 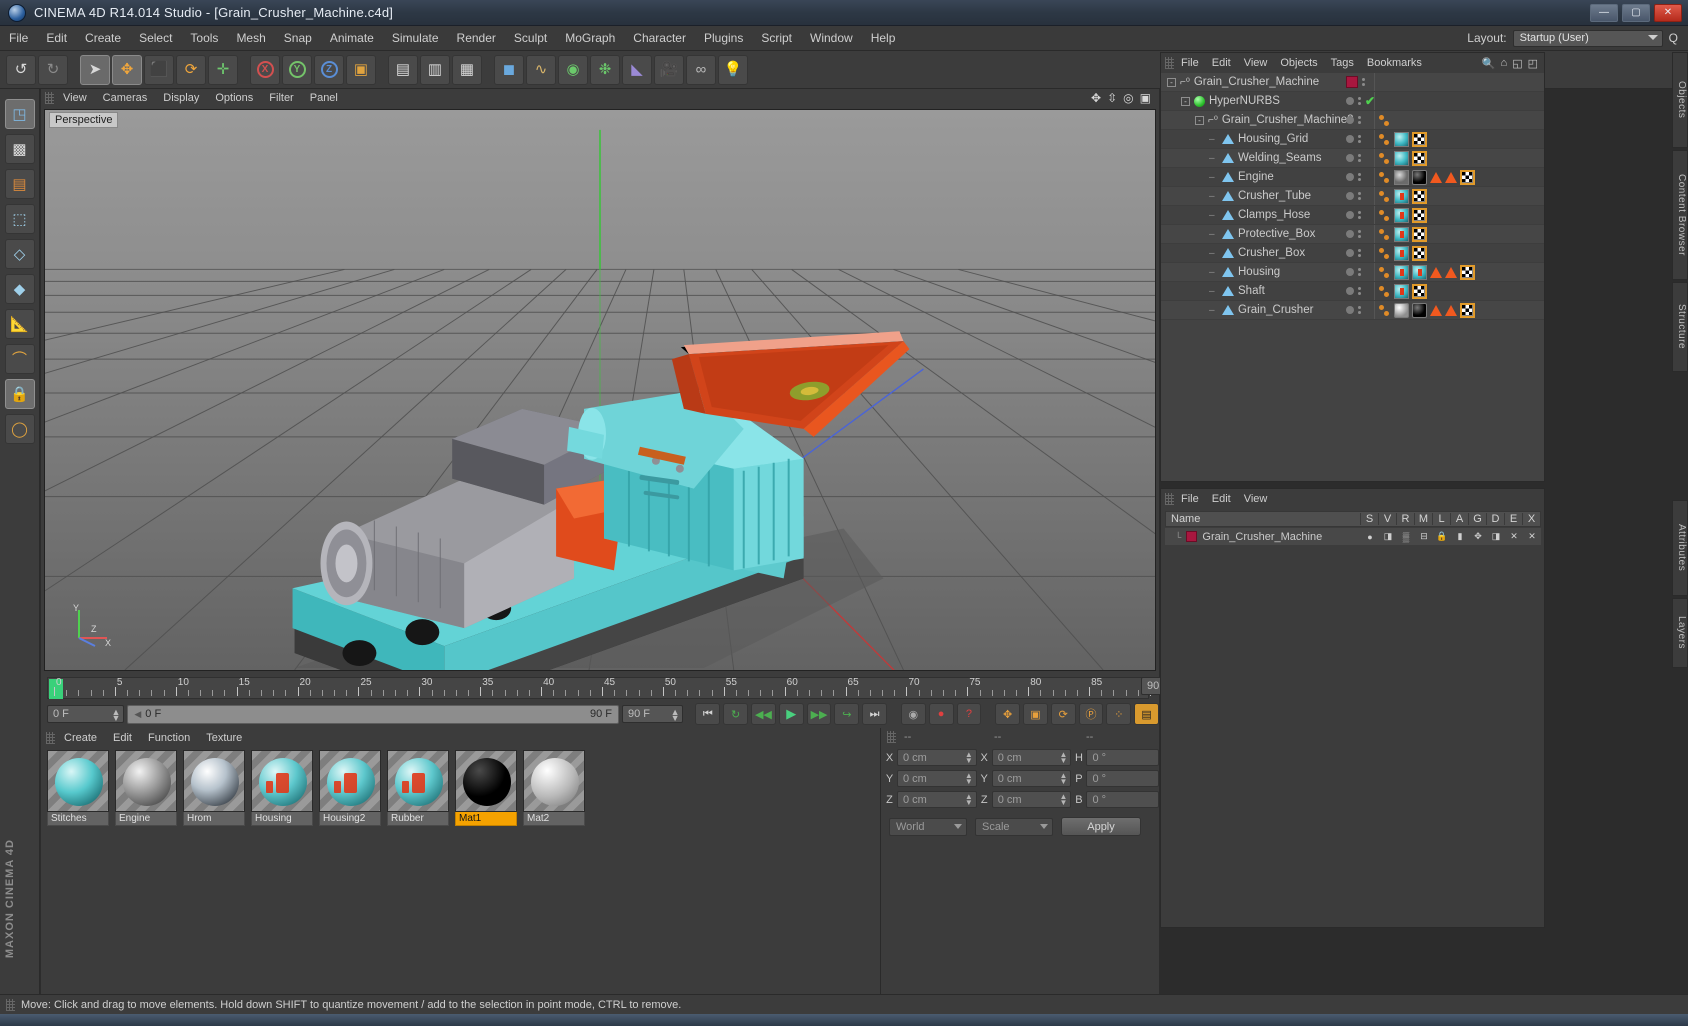 What do you see at coordinates (1423, 519) in the screenshot?
I see `layer-col-m: M` at bounding box center [1423, 519].